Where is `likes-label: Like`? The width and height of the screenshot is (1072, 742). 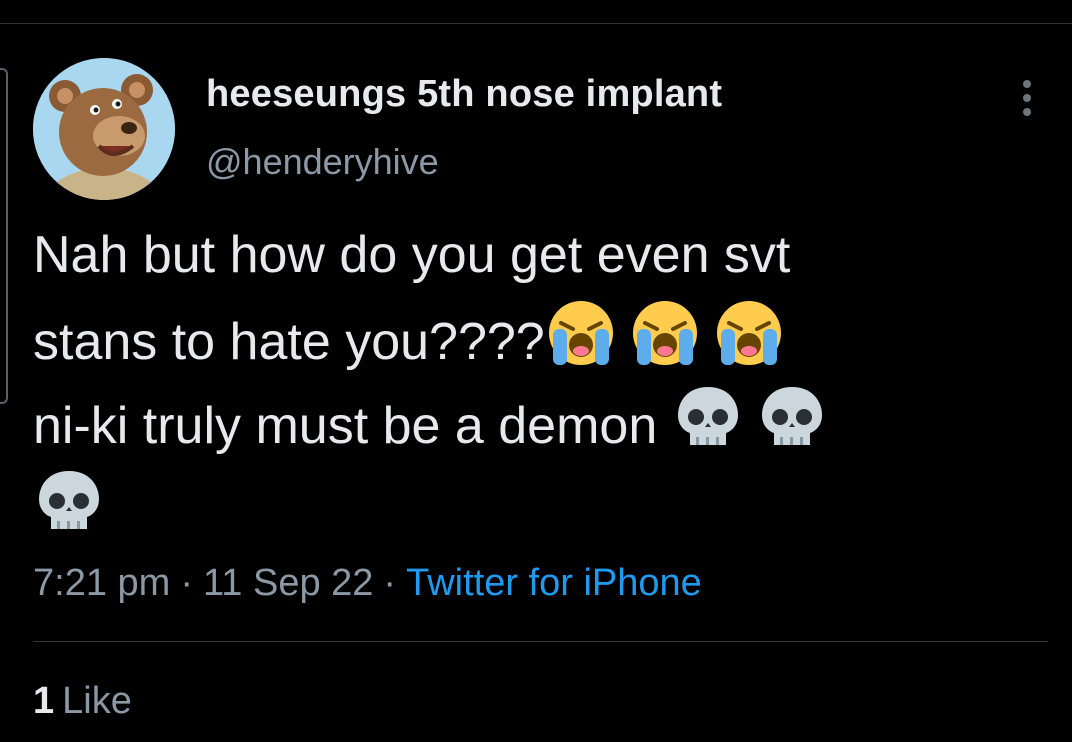 likes-label: Like is located at coordinates (97, 701).